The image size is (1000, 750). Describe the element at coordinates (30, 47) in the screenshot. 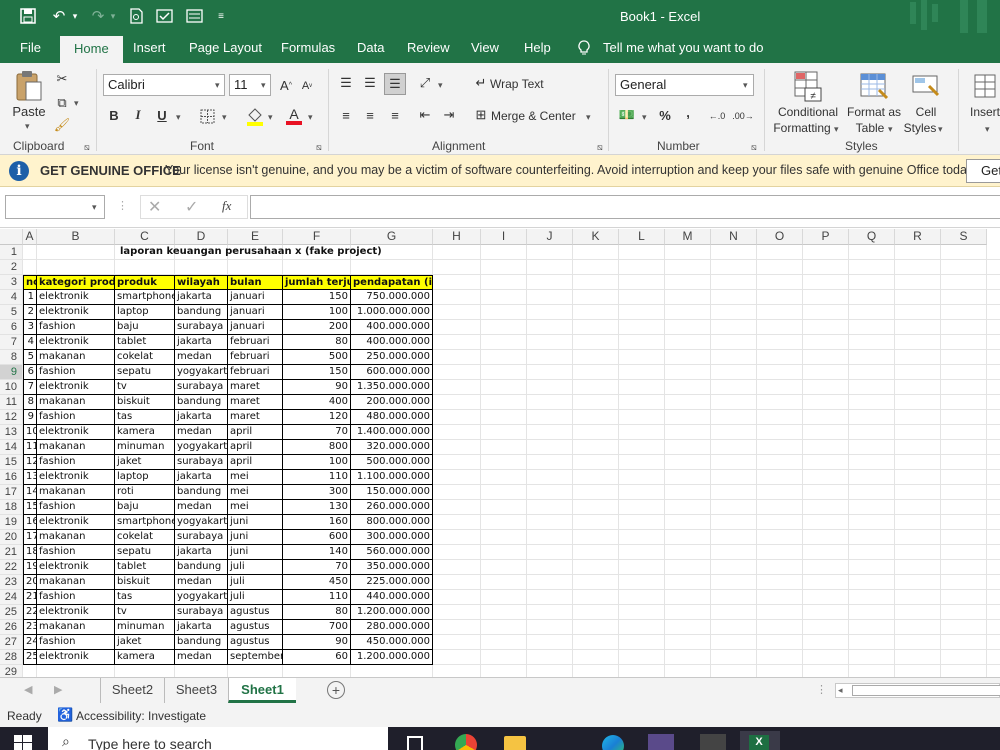

I see `tab-file: File` at that location.